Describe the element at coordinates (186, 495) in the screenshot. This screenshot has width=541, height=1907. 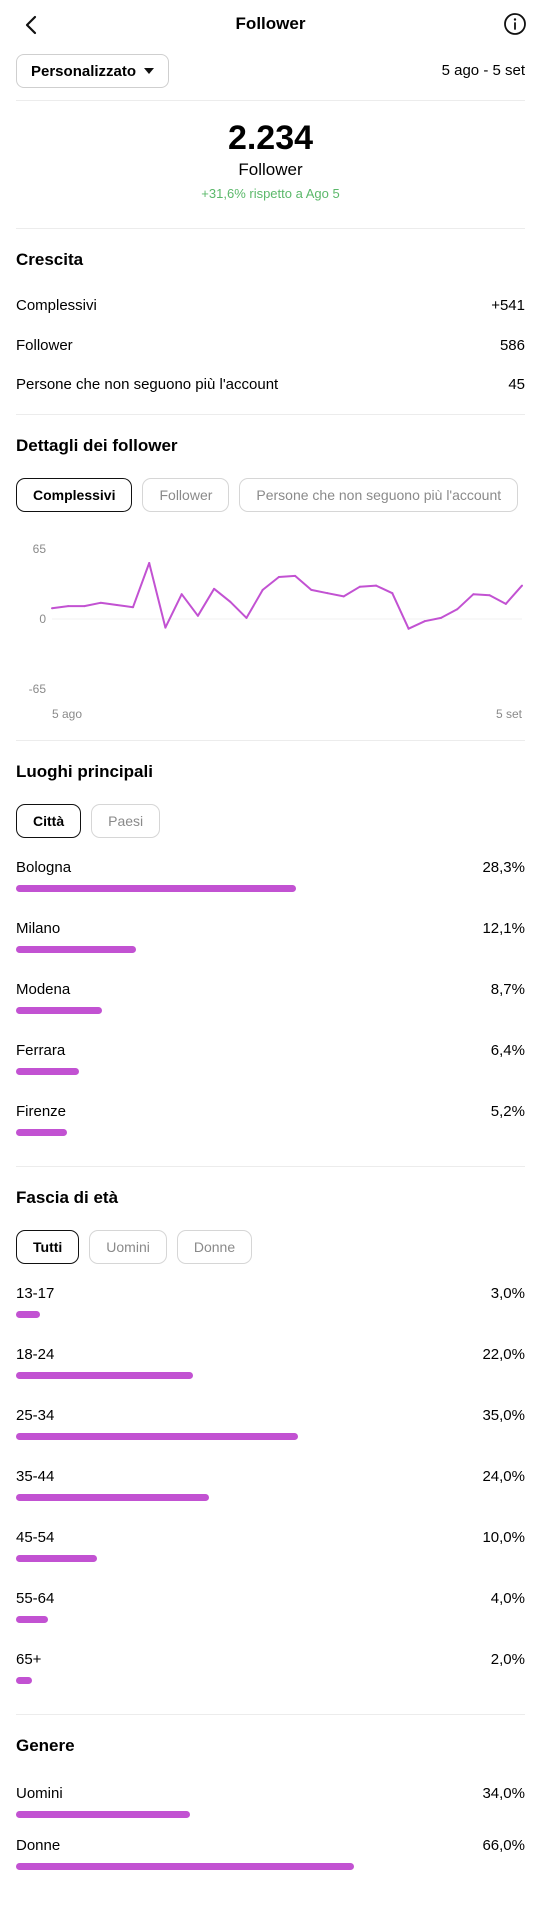
I see `tab-follower: Follower` at that location.